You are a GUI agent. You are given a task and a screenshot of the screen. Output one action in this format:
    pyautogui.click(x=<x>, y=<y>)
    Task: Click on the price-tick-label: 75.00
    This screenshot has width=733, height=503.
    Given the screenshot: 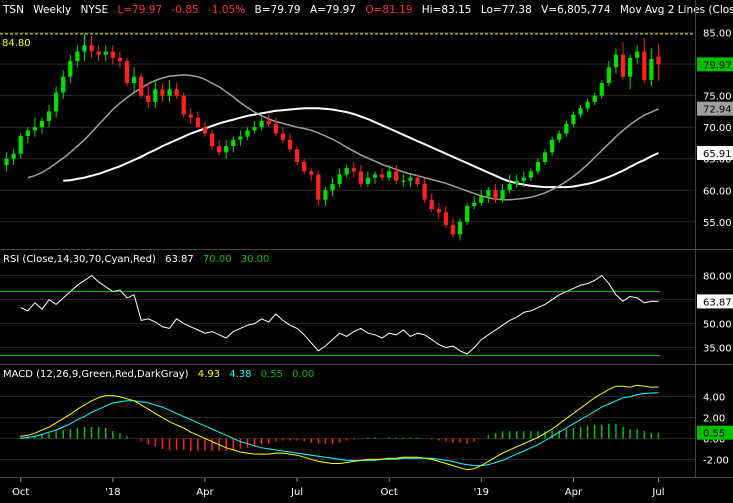 What is the action you would take?
    pyautogui.click(x=717, y=97)
    